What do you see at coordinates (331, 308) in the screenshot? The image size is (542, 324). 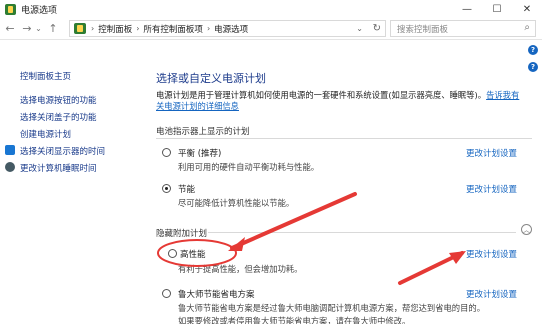 I see `plan-ludashi-desc: 鲁大师节能省电方案是经过鲁大师电脑调配计算机电源方案，帮您达到省电的目的。` at bounding box center [331, 308].